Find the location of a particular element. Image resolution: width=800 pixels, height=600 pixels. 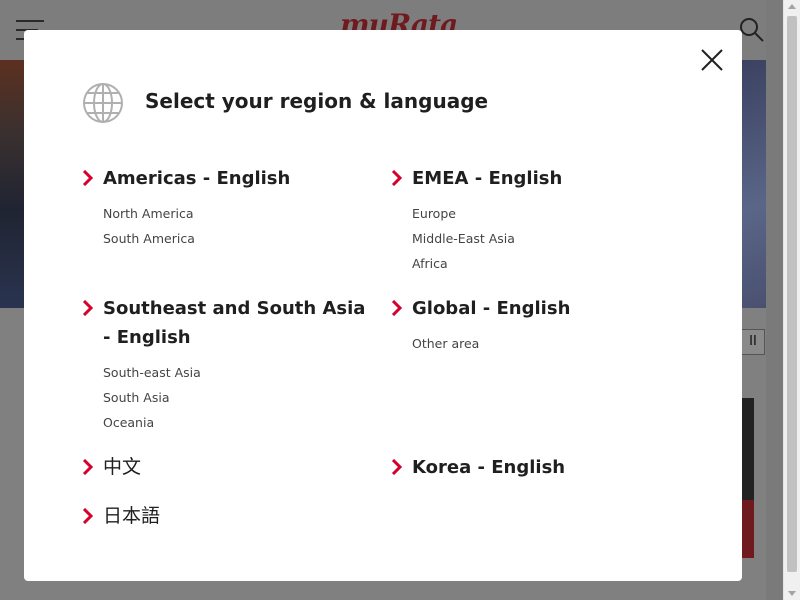

region-link-emea: EMEA - English is located at coordinates (476, 178).